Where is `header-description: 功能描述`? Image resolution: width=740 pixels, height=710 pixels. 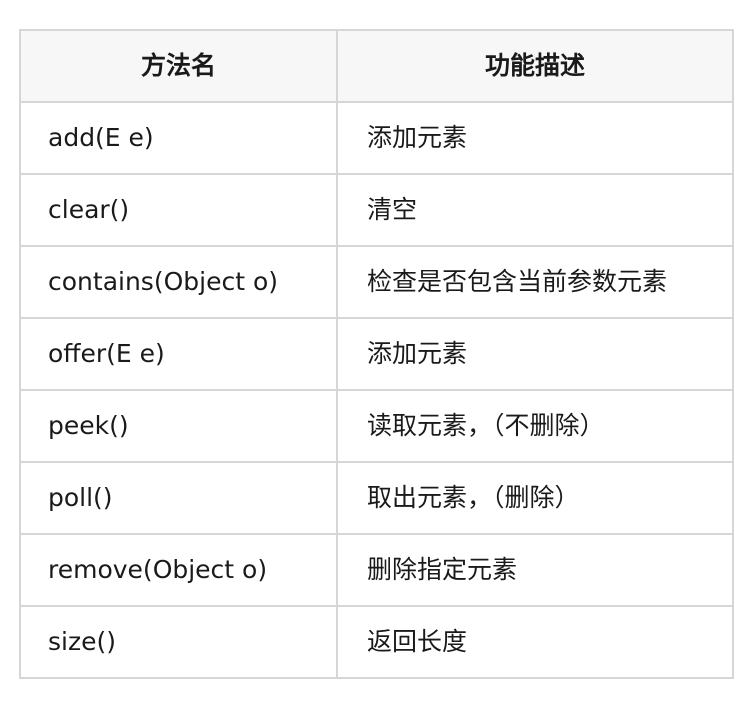
header-description: 功能描述 is located at coordinates (535, 66).